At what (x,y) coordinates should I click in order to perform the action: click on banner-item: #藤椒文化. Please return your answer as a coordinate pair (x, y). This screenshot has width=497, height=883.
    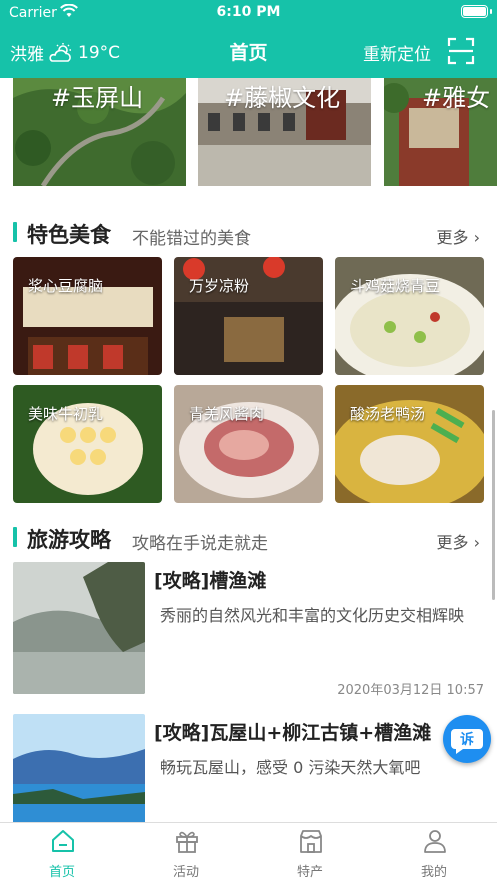
    Looking at the image, I should click on (284, 132).